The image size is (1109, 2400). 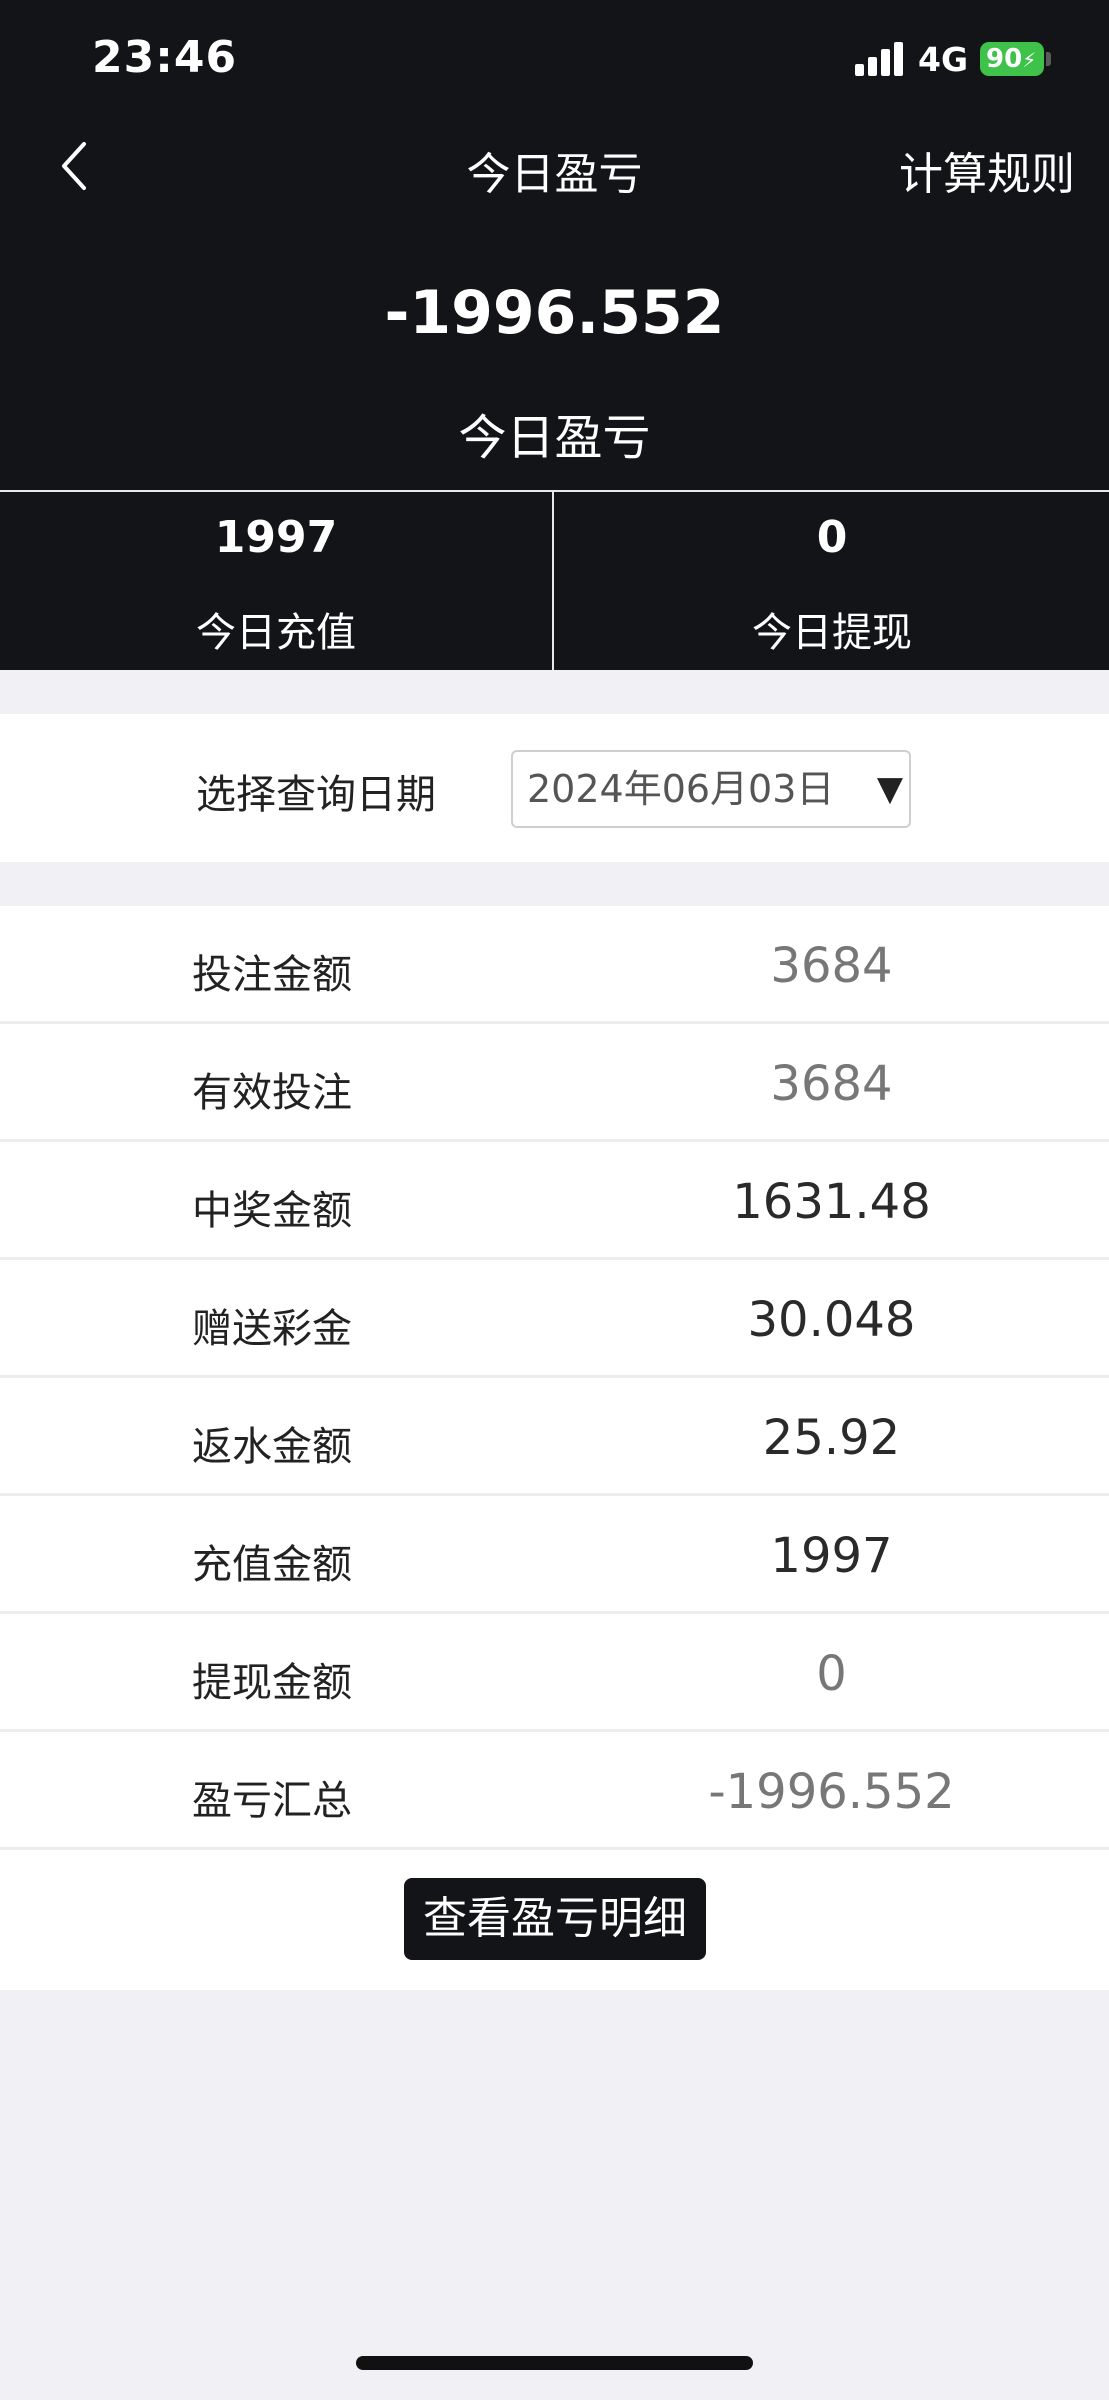 I want to click on stat-value: 0, so click(x=831, y=1674).